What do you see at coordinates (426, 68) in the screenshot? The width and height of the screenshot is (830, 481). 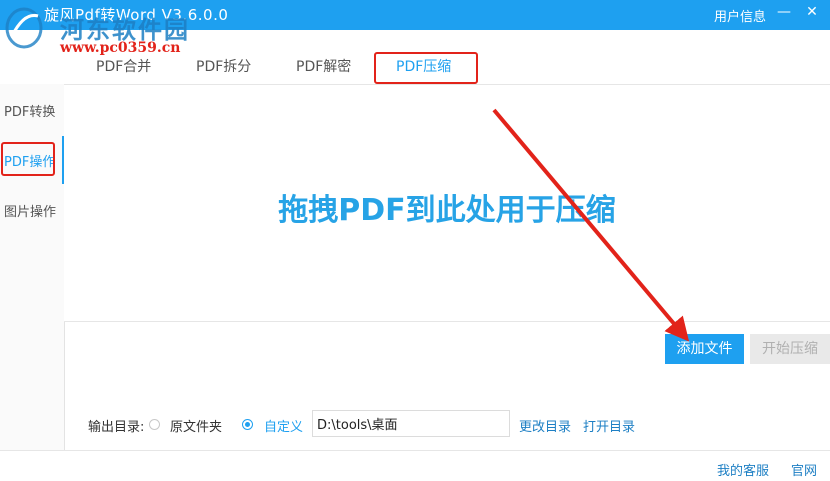 I see `annotation-box-compress-tab` at bounding box center [426, 68].